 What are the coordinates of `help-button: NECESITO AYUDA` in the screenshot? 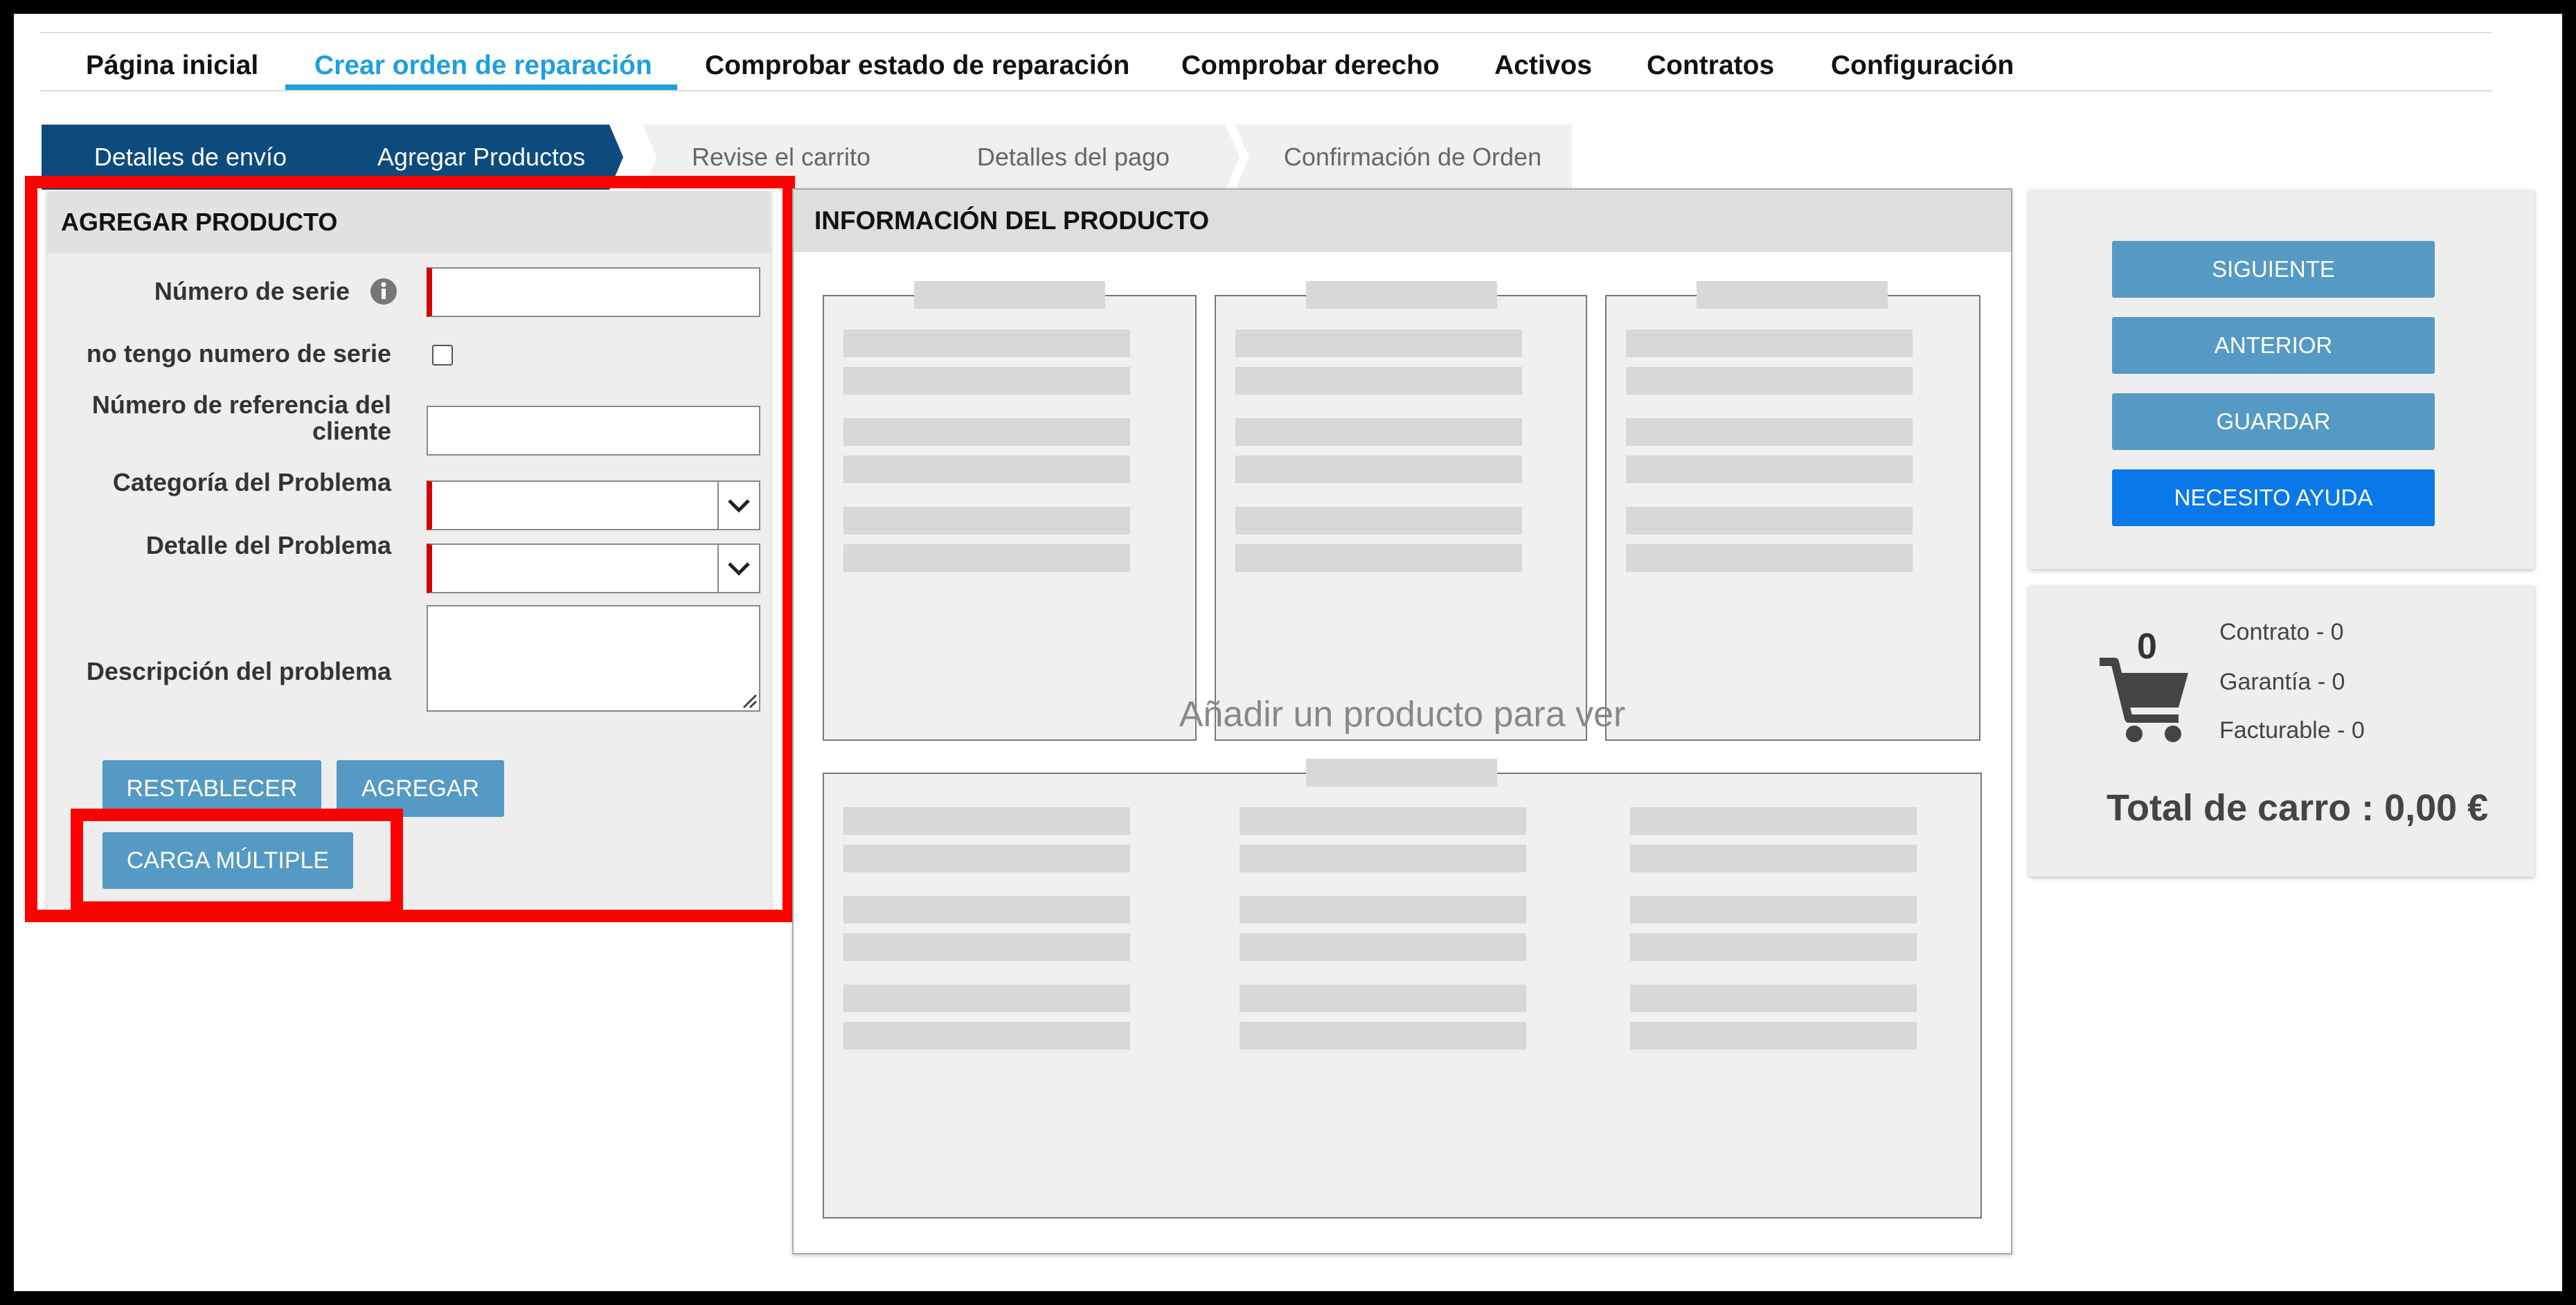 It's located at (2273, 497).